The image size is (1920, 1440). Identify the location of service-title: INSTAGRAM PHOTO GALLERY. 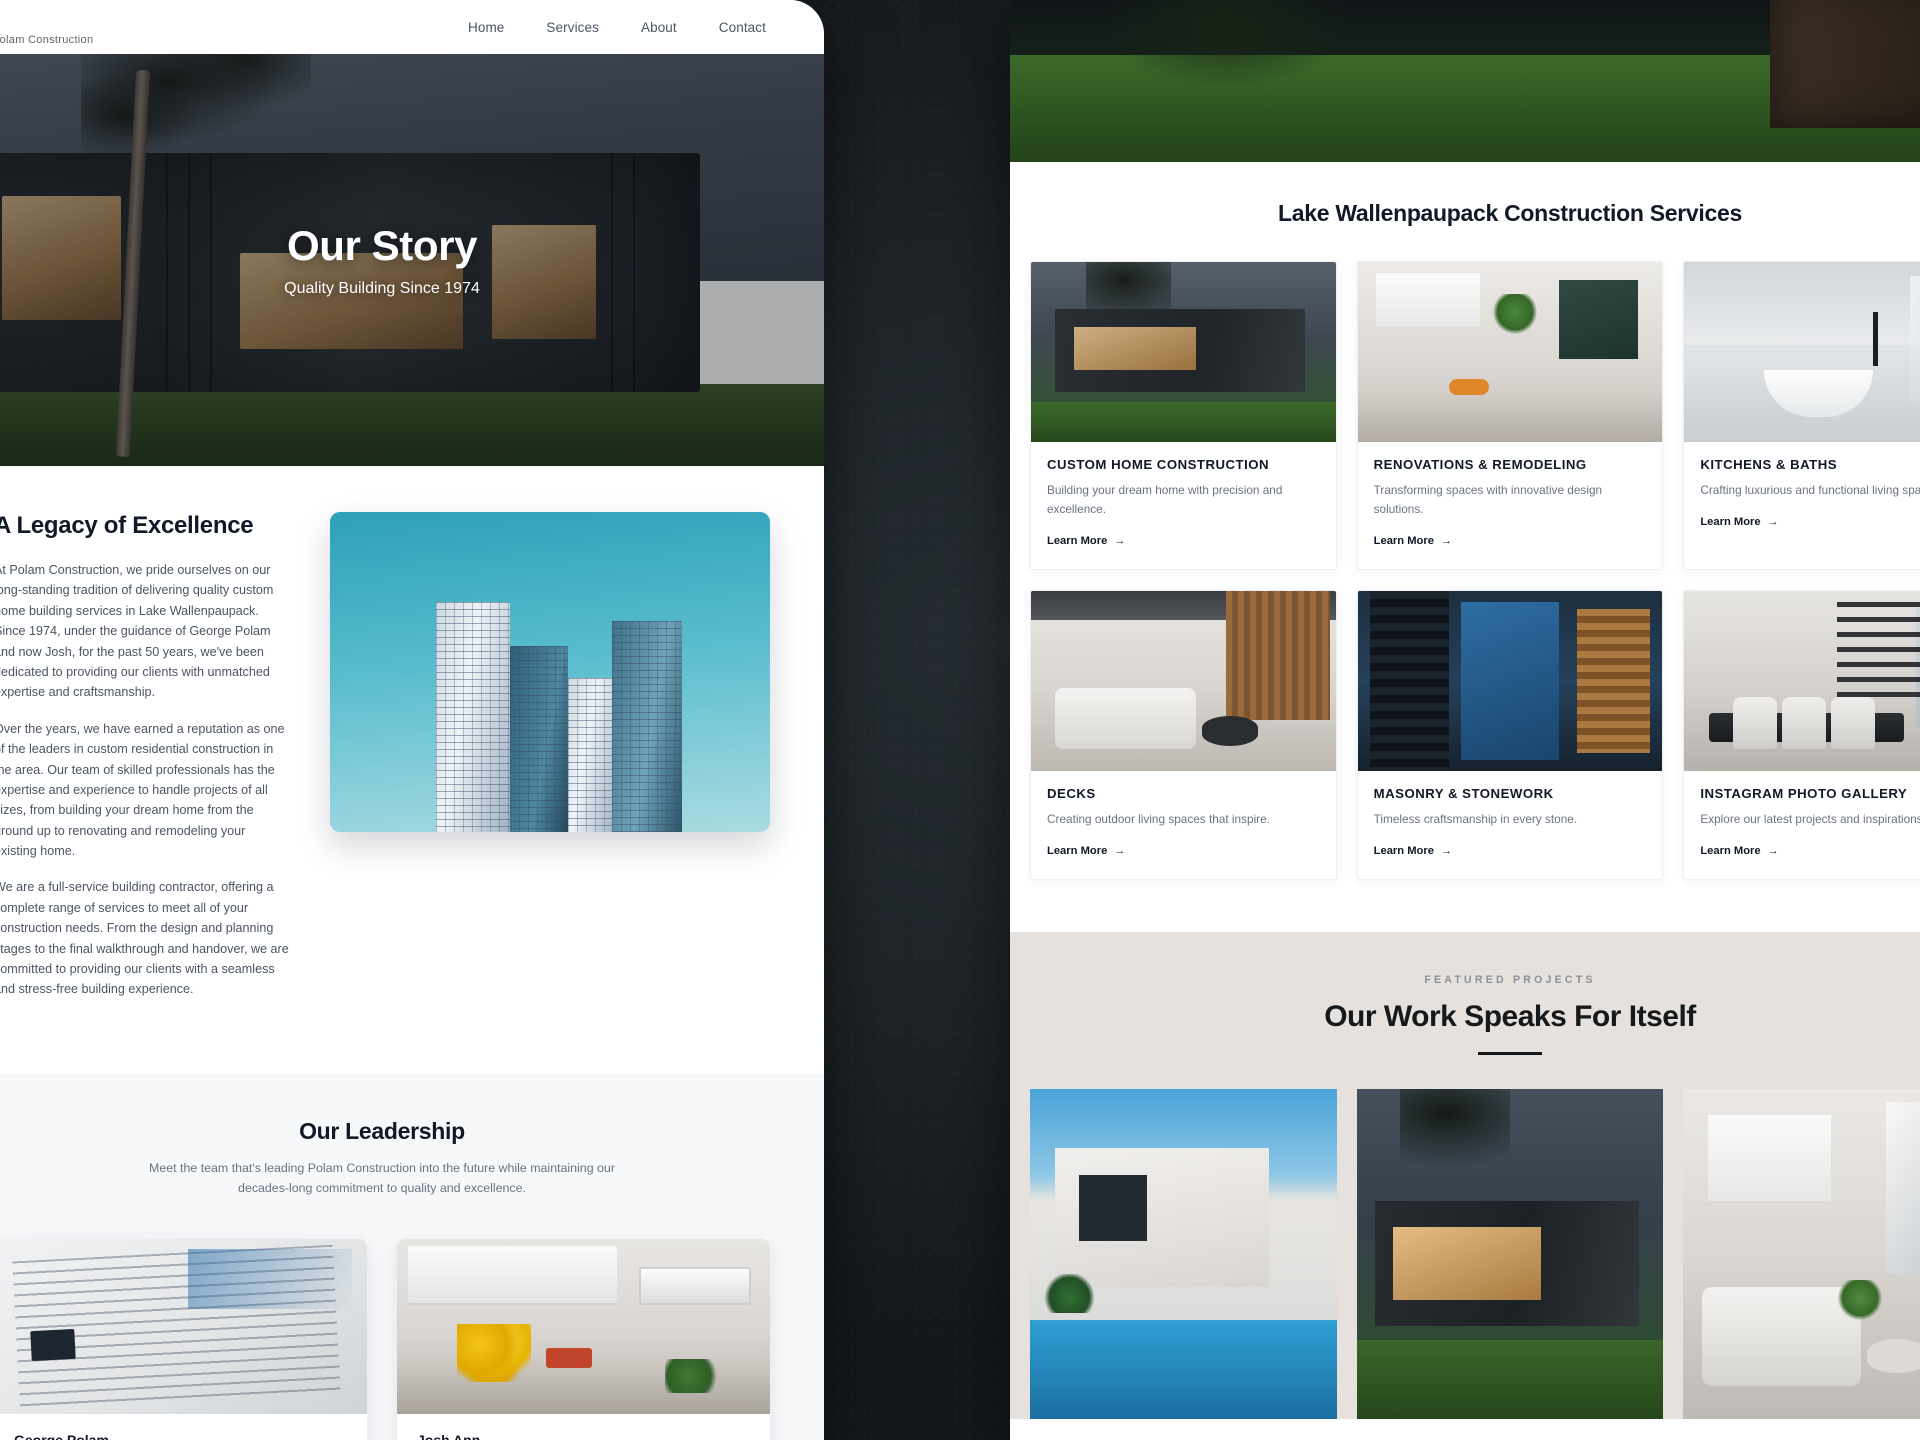
(1804, 793).